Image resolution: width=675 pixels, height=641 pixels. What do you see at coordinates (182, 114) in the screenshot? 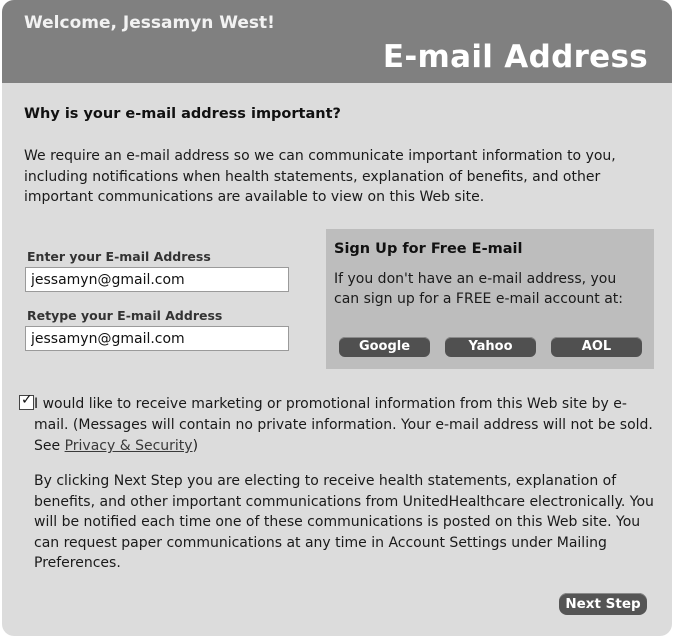
I see `section-heading: Why is your e-mail address important?` at bounding box center [182, 114].